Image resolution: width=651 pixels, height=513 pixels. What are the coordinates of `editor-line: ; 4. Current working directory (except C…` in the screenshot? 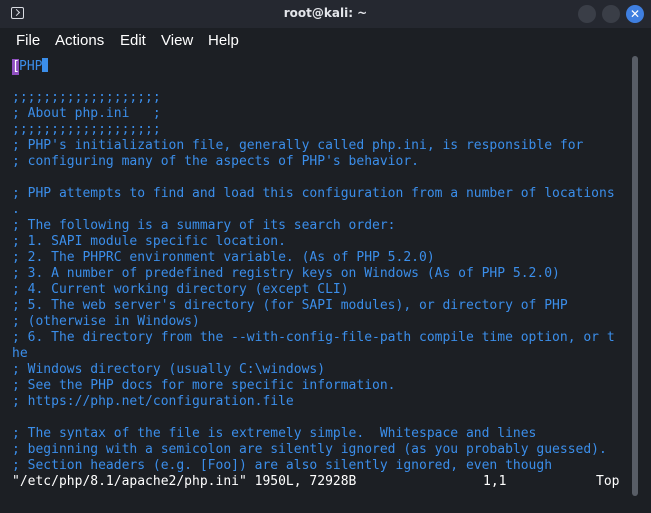 It's located at (180, 289).